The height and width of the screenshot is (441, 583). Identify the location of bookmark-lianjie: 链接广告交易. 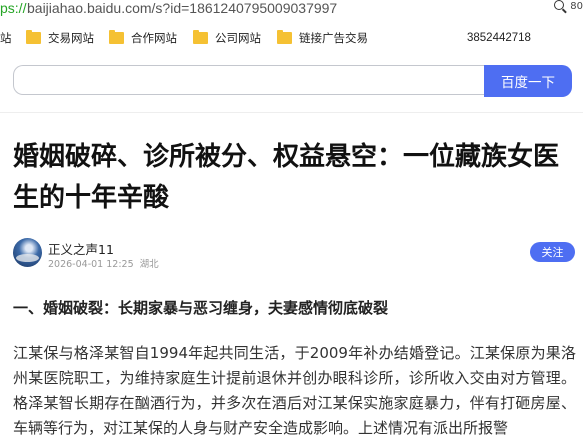
(322, 38).